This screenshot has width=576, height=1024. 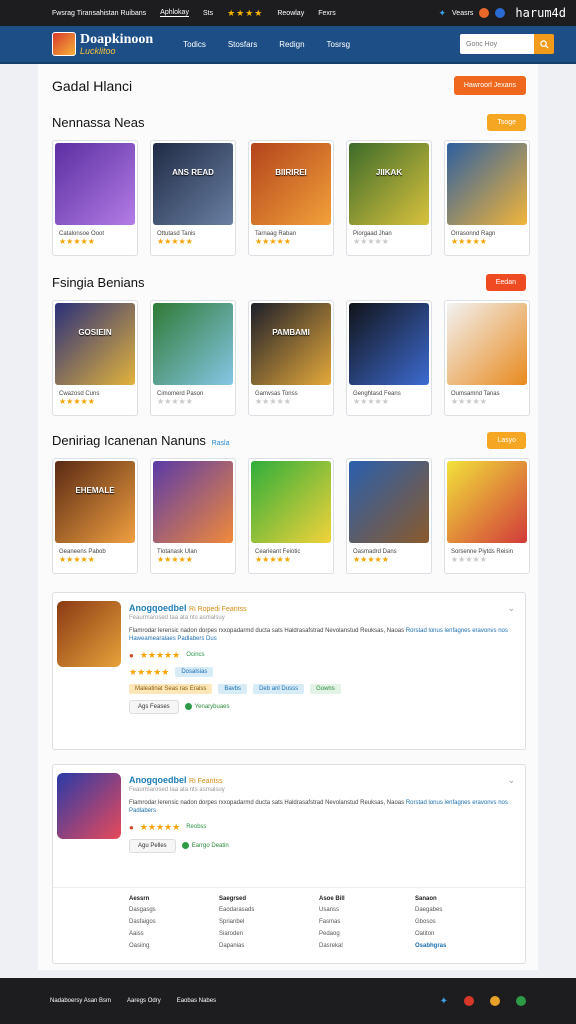 I want to click on topbar-social-label: Veasrs, so click(x=462, y=13).